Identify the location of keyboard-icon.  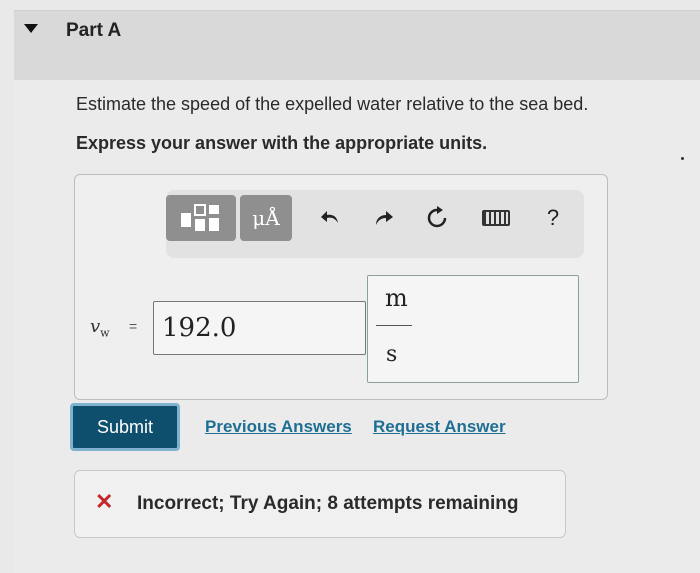
(496, 218).